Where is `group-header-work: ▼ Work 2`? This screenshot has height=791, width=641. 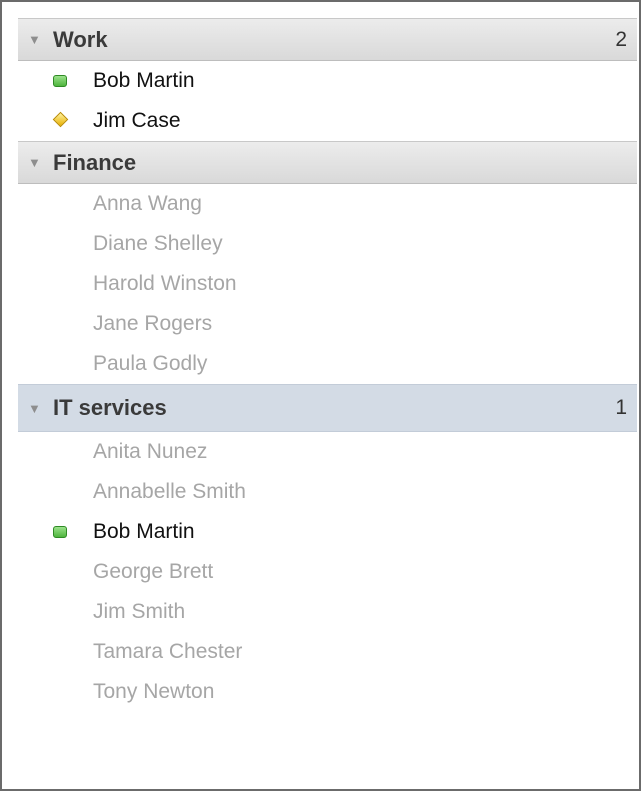 group-header-work: ▼ Work 2 is located at coordinates (327, 39).